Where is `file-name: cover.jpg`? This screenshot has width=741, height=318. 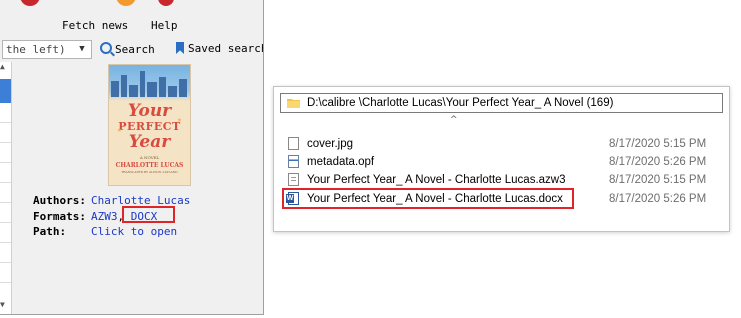 file-name: cover.jpg is located at coordinates (330, 144).